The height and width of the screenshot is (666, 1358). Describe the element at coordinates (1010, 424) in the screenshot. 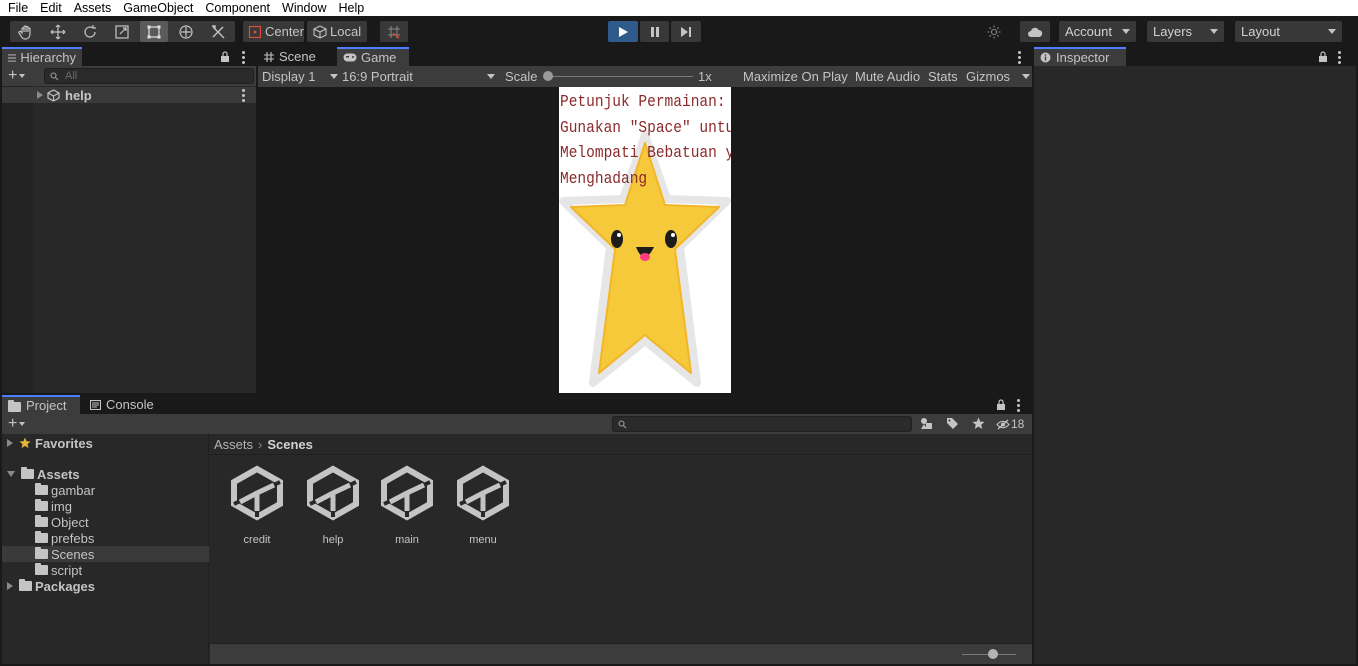

I see `hidden-packages-toggle: 18` at that location.